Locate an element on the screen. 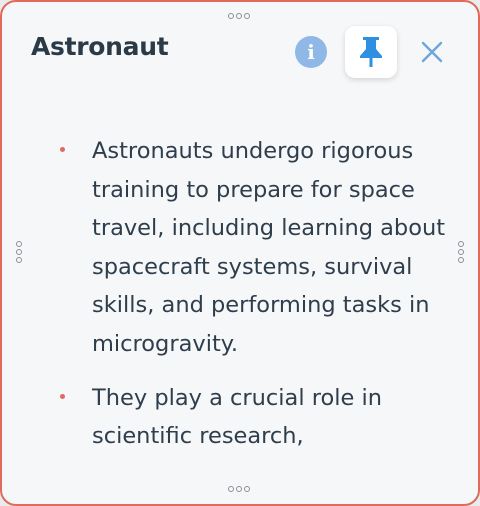  close-button is located at coordinates (432, 52).